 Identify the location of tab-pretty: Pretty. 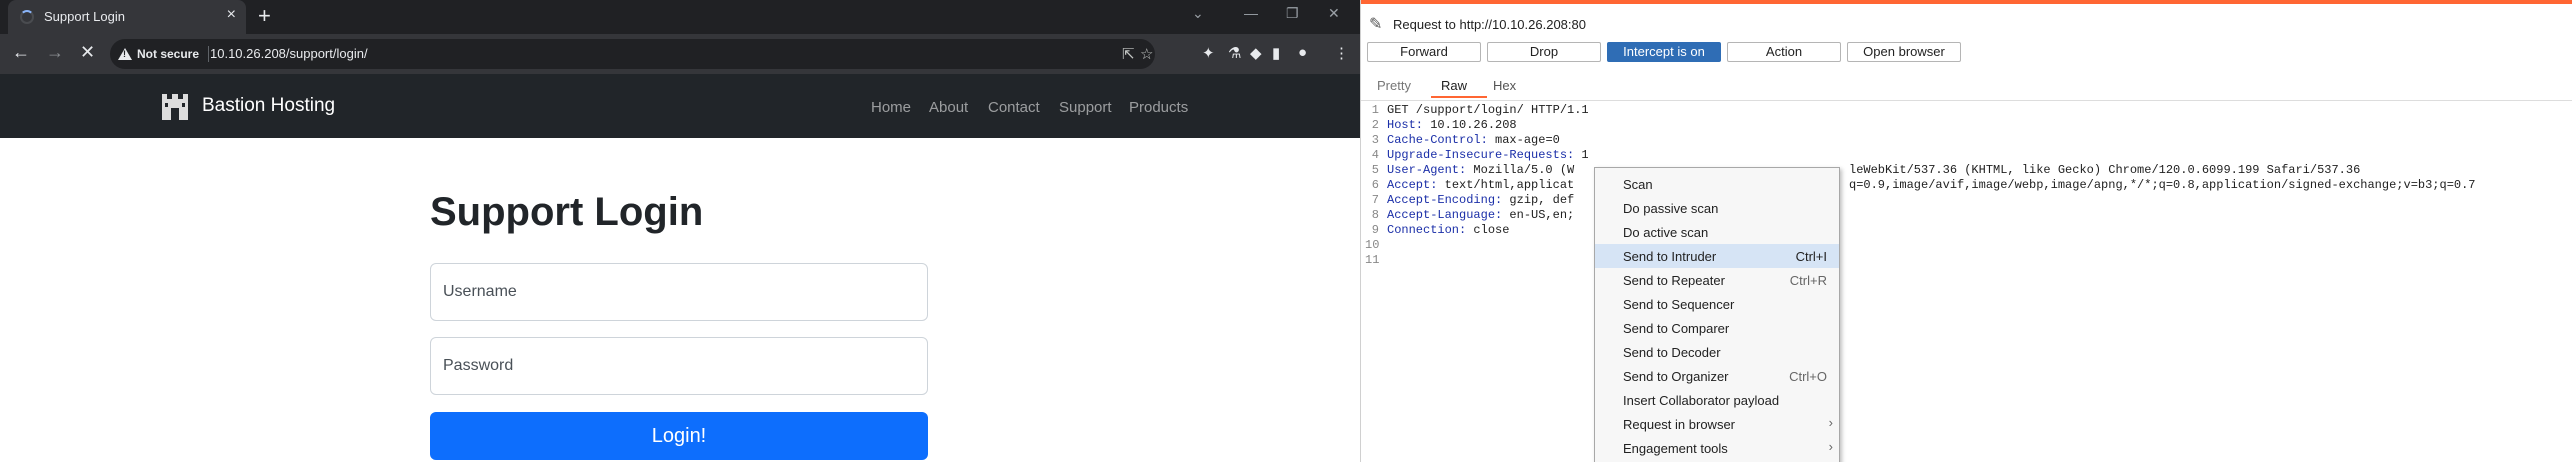
(1394, 85).